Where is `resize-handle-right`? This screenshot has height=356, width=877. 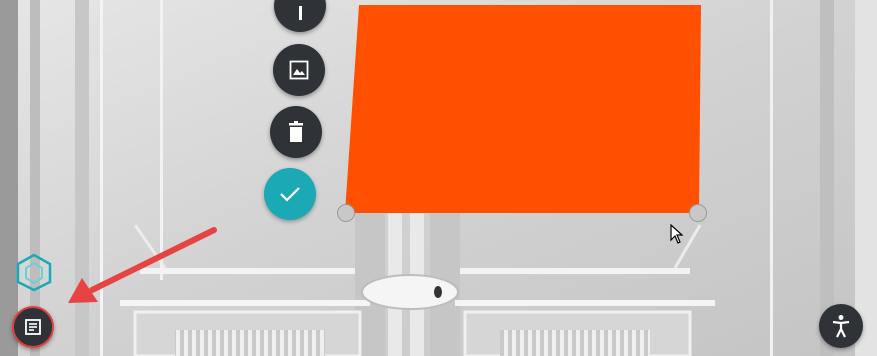
resize-handle-right is located at coordinates (698, 213).